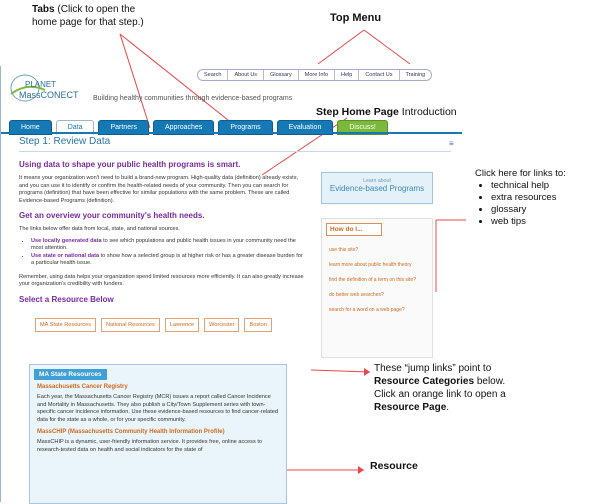 This screenshot has width=594, height=504. Describe the element at coordinates (49, 95) in the screenshot. I see `massconect-text: MassCONECT` at that location.